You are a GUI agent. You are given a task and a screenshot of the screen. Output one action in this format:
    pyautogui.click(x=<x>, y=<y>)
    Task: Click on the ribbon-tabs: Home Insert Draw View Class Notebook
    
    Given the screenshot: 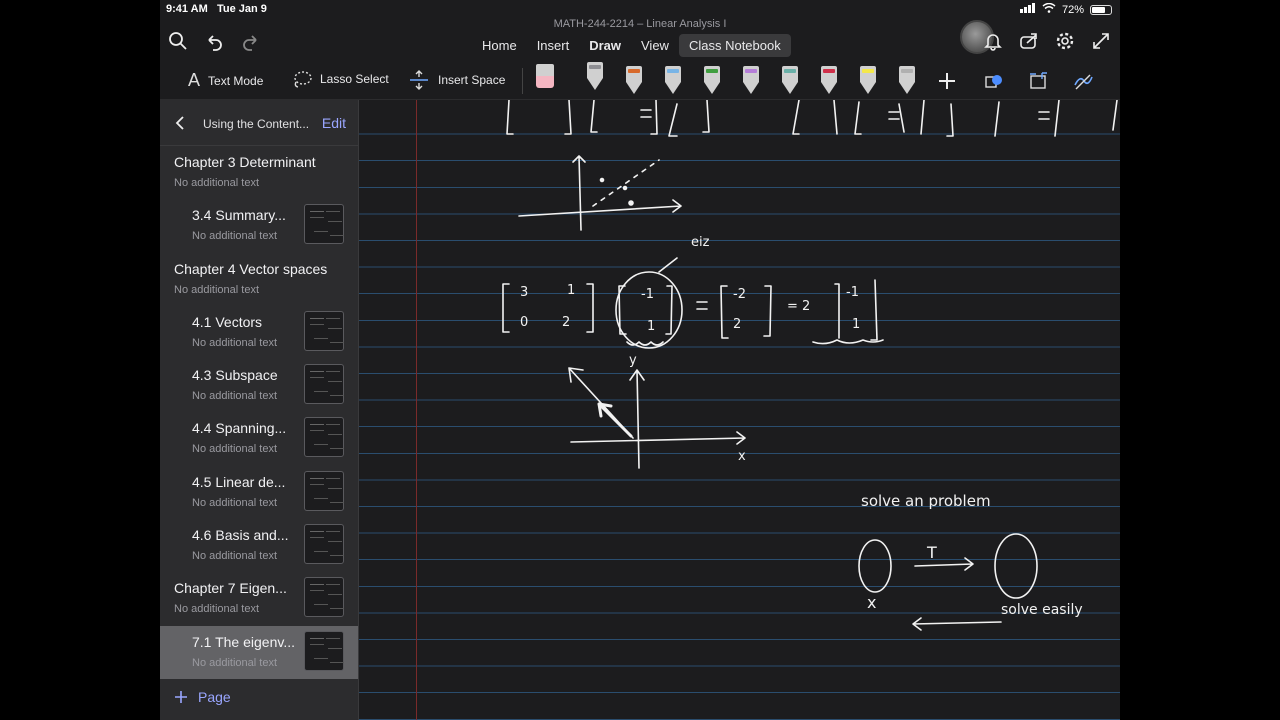 What is the action you would take?
    pyautogui.click(x=631, y=45)
    